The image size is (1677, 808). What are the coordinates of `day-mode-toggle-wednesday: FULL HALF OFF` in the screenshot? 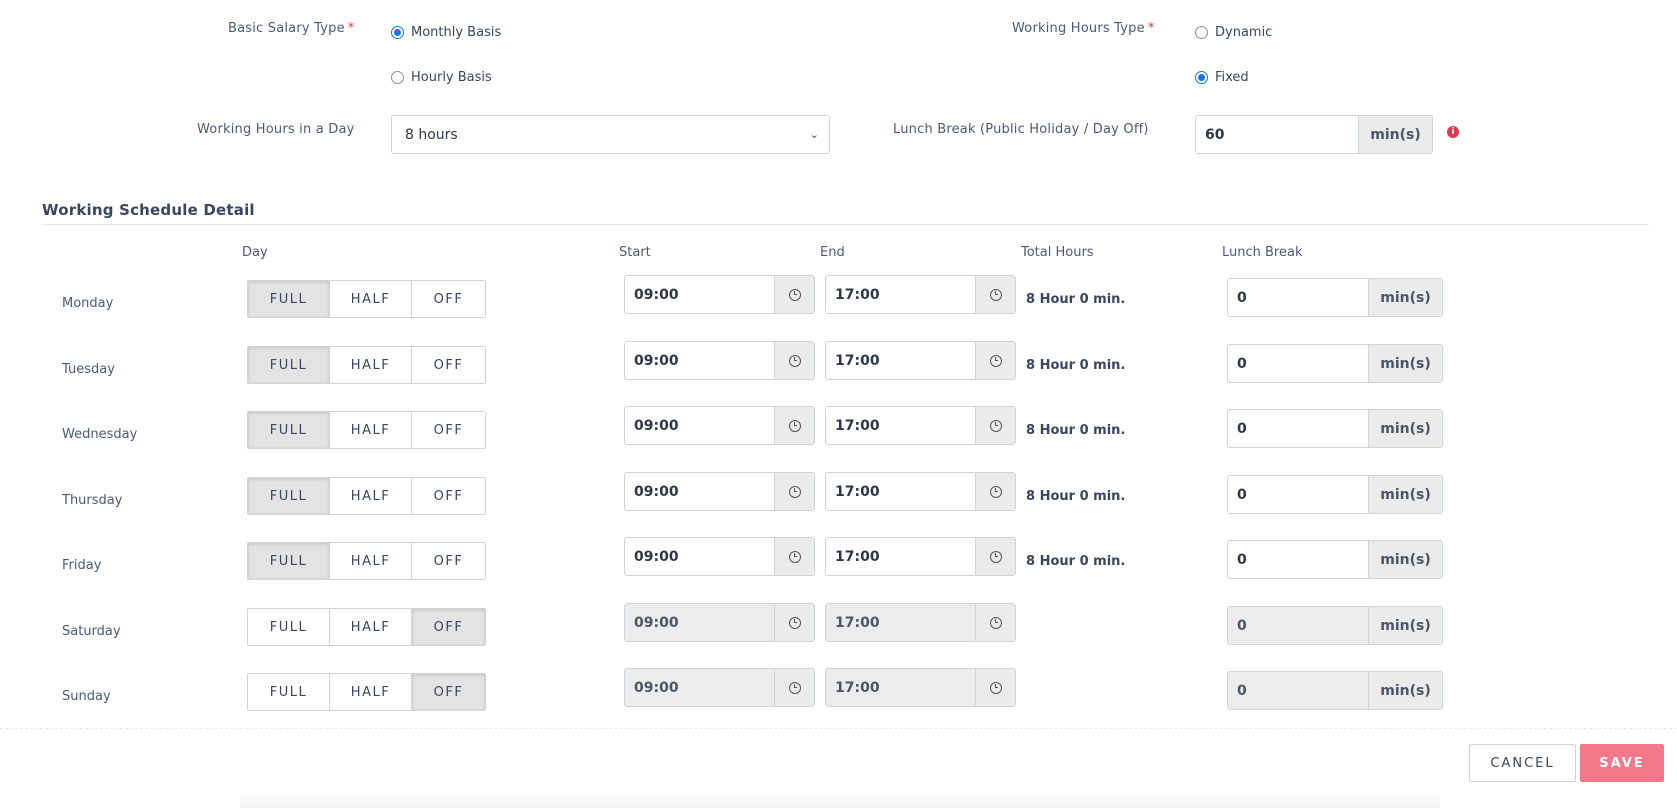 It's located at (366, 430).